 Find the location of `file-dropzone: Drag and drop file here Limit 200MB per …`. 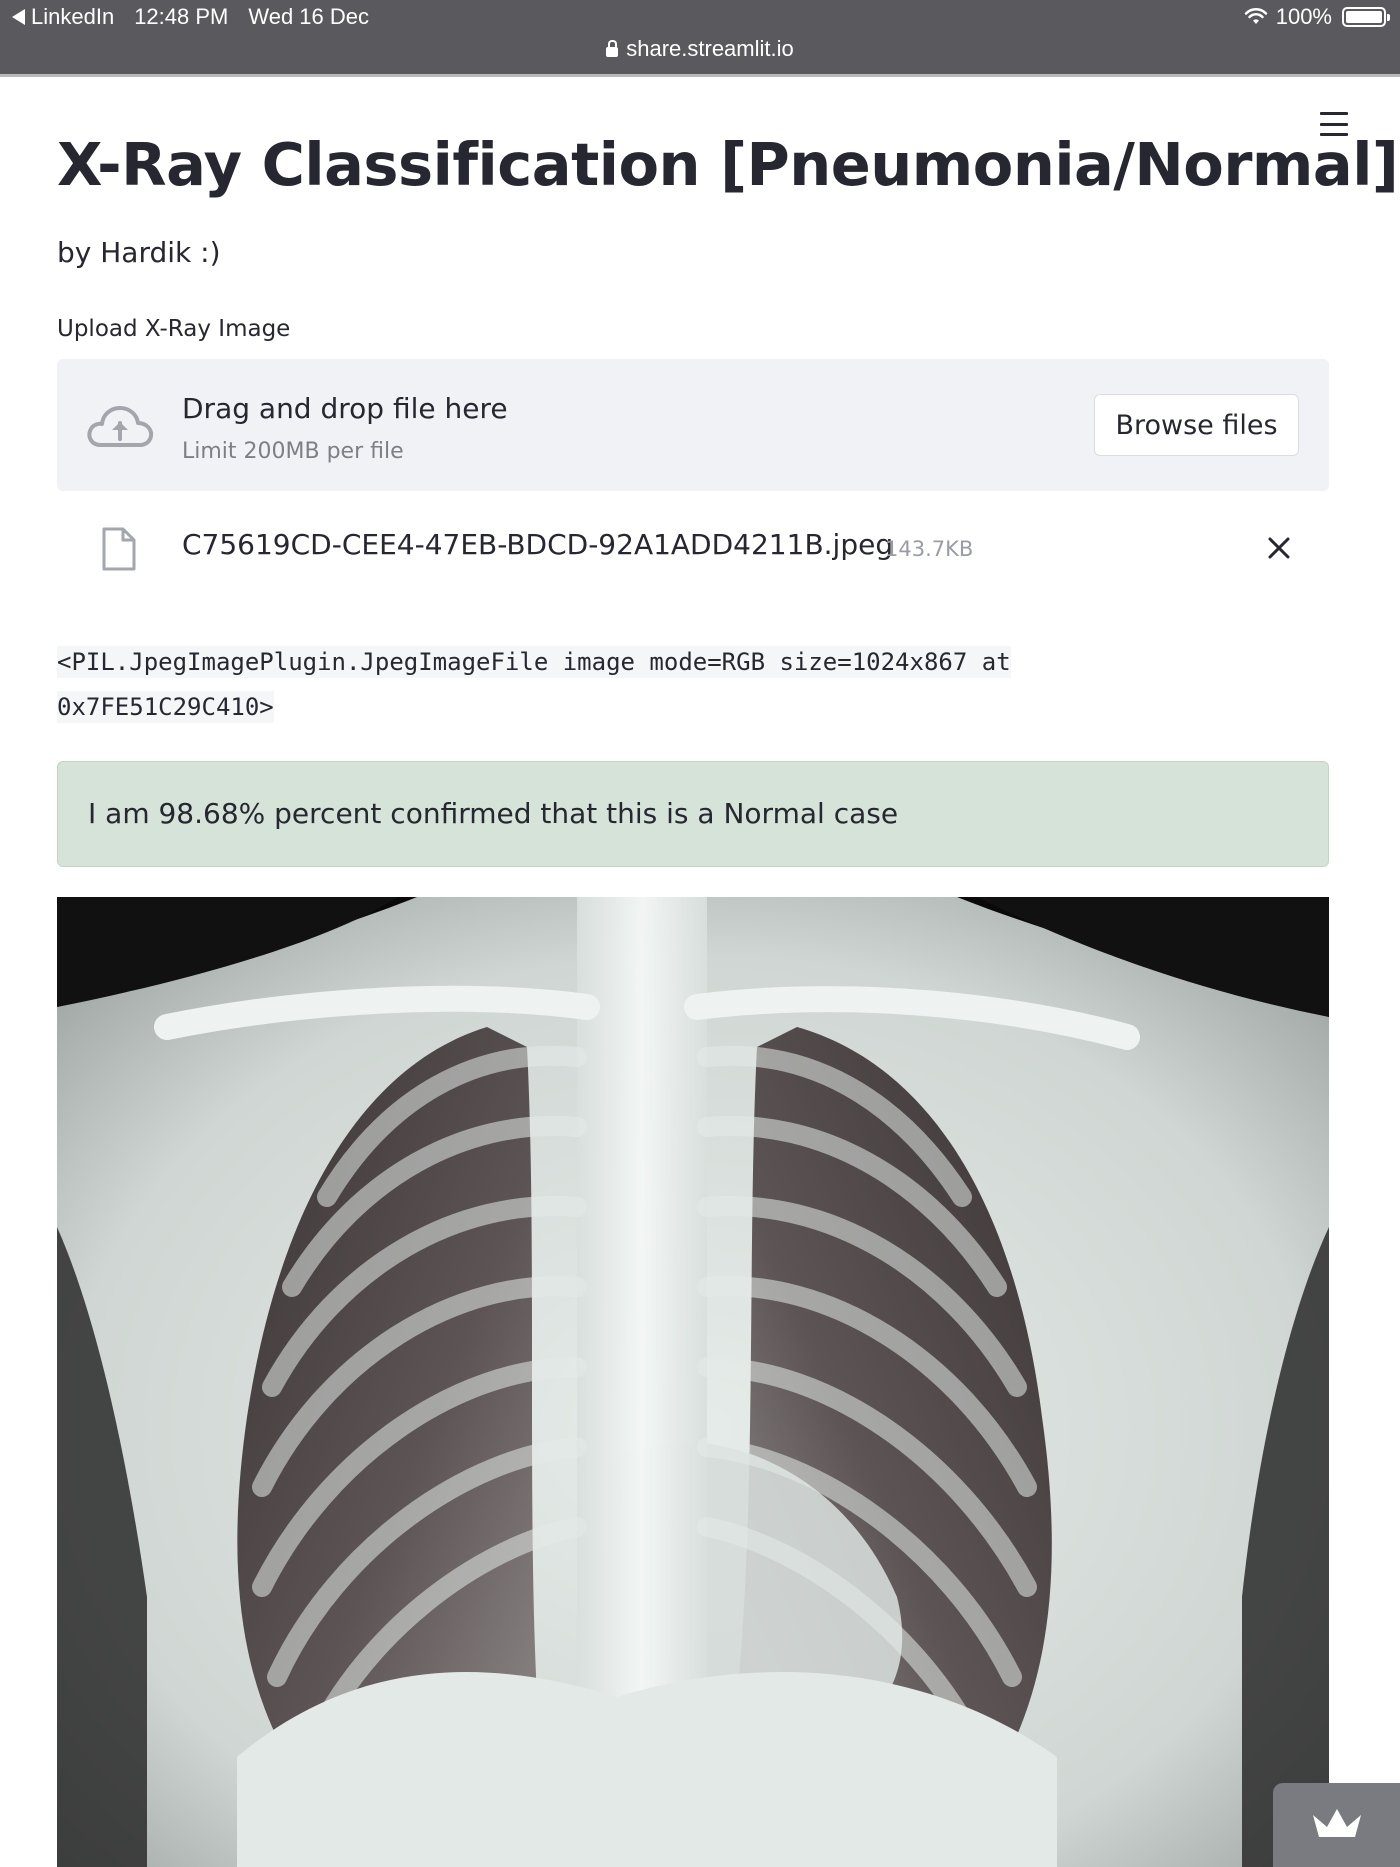

file-dropzone: Drag and drop file here Limit 200MB per … is located at coordinates (693, 425).